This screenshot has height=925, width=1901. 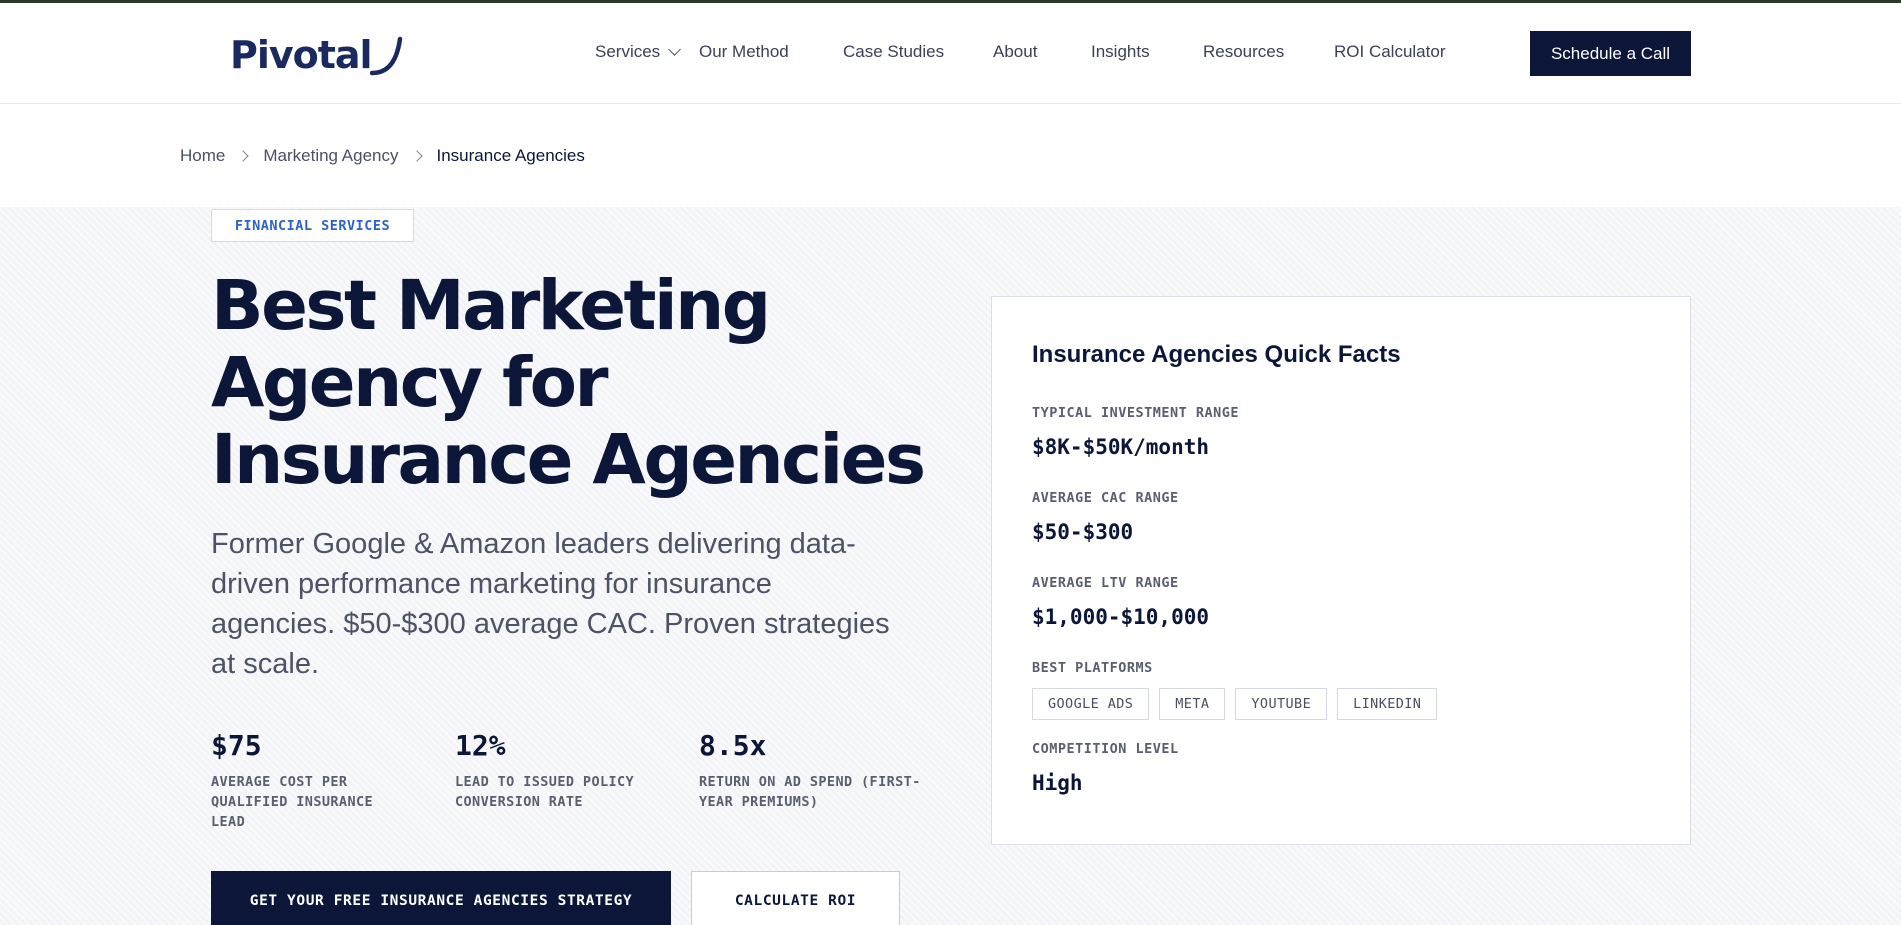 I want to click on logo-swoosh-icon, so click(x=385, y=56).